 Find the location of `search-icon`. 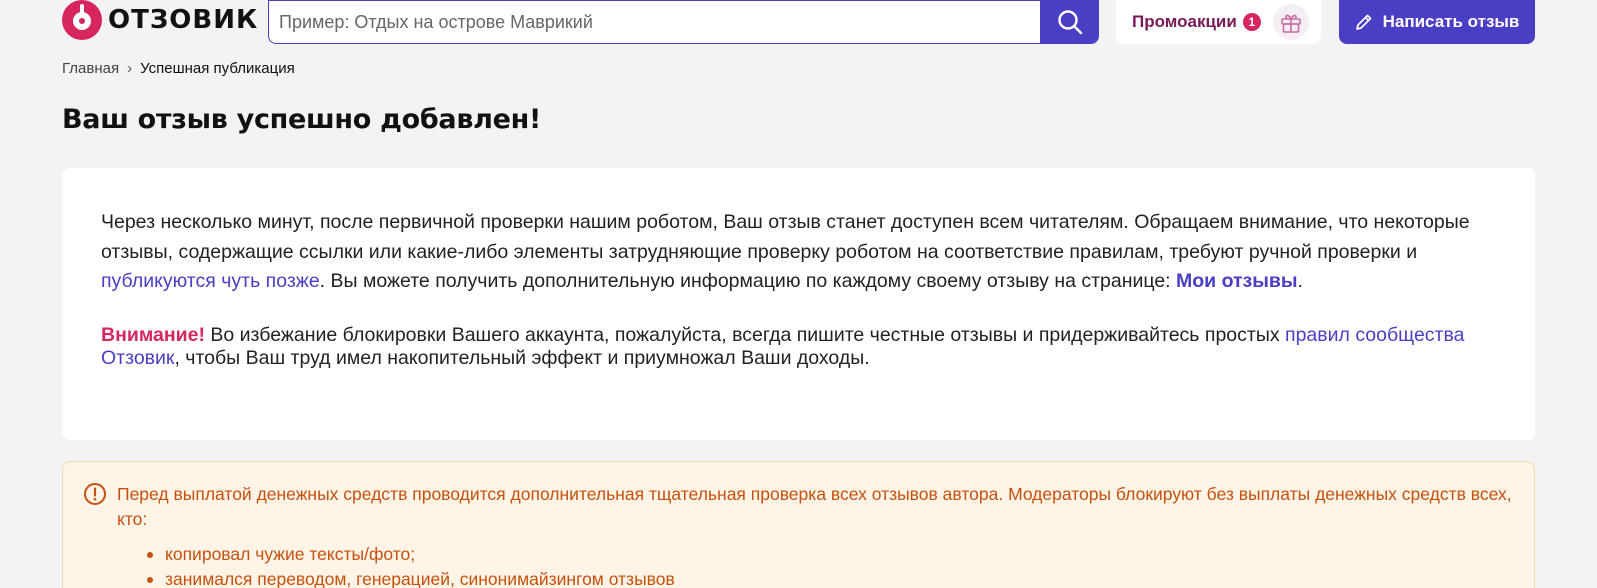

search-icon is located at coordinates (1069, 22).